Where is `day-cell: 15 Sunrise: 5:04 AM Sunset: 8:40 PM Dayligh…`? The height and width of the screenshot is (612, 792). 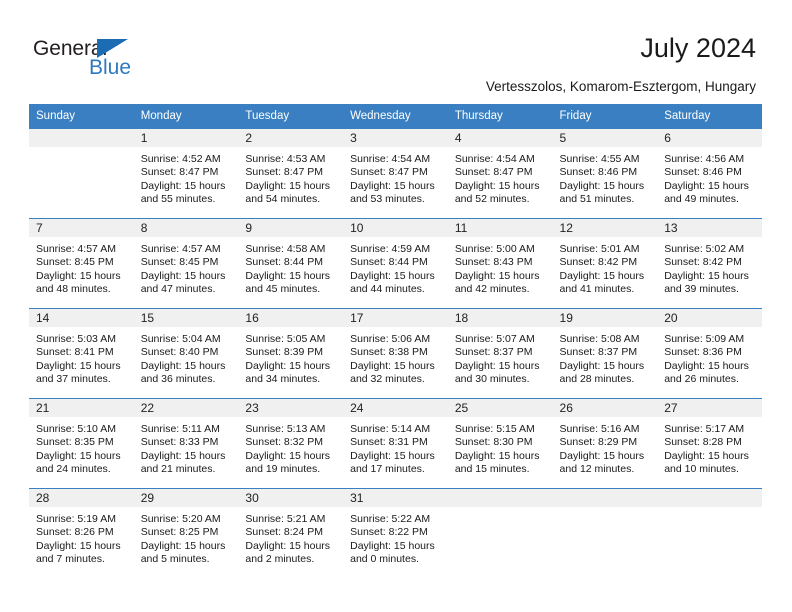
day-cell: 15 Sunrise: 5:04 AM Sunset: 8:40 PM Dayligh… is located at coordinates (186, 353).